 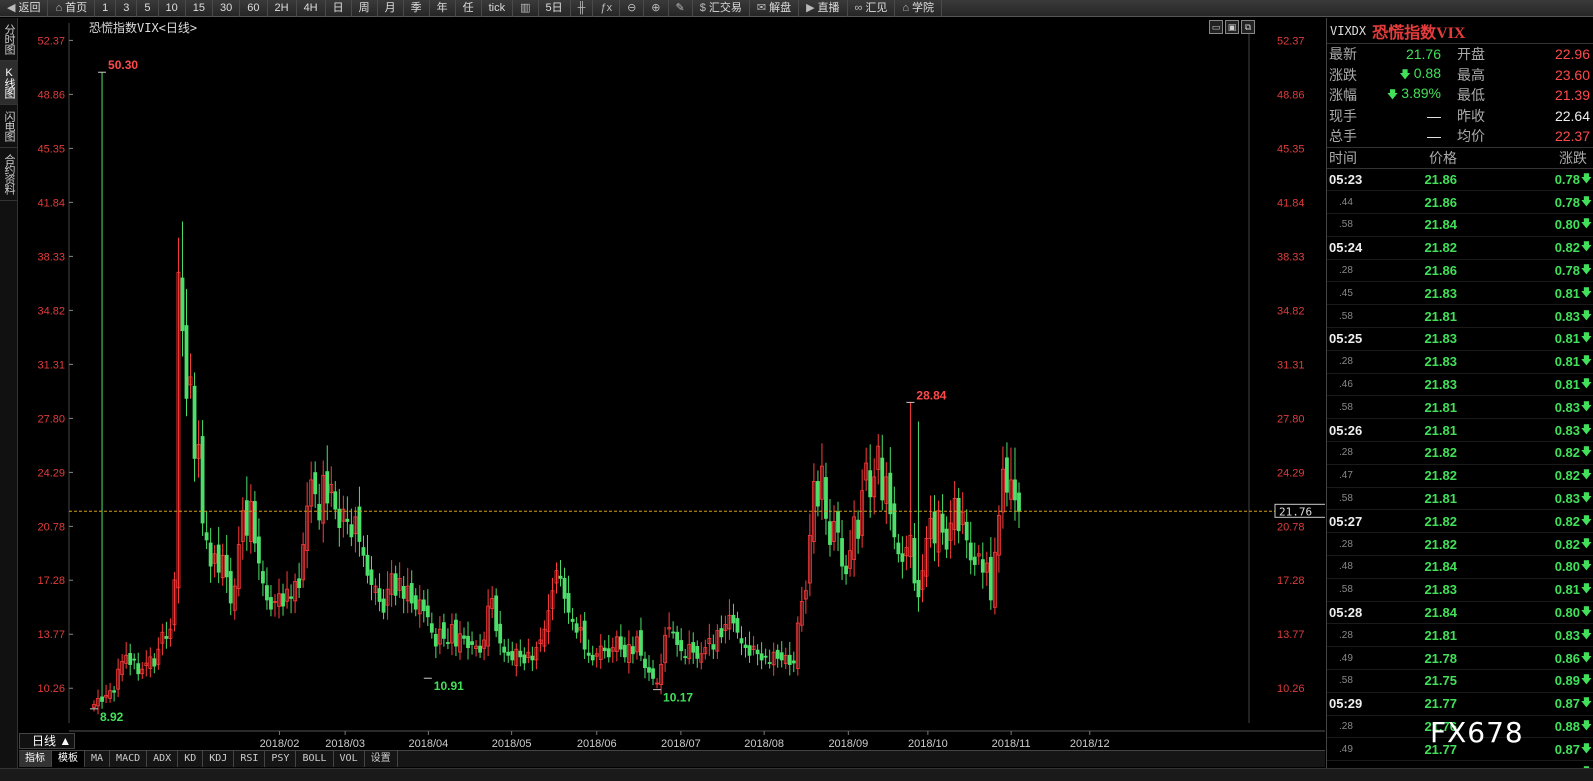 I want to click on quote-row: 涨幅 🡇 3.89% 最低 21.39, so click(x=1460, y=95).